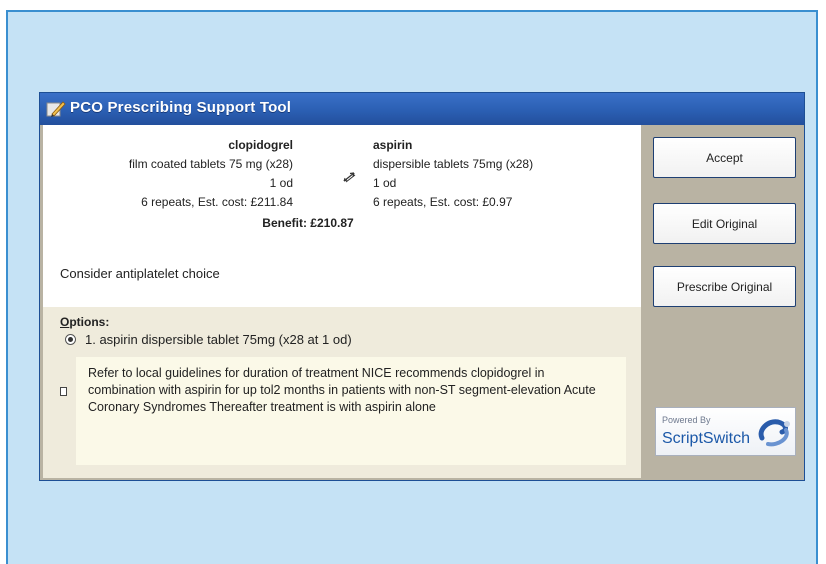 This screenshot has width=826, height=564. What do you see at coordinates (210, 164) in the screenshot?
I see `original-drug-form: film coated tablets 75 mg (x28)` at bounding box center [210, 164].